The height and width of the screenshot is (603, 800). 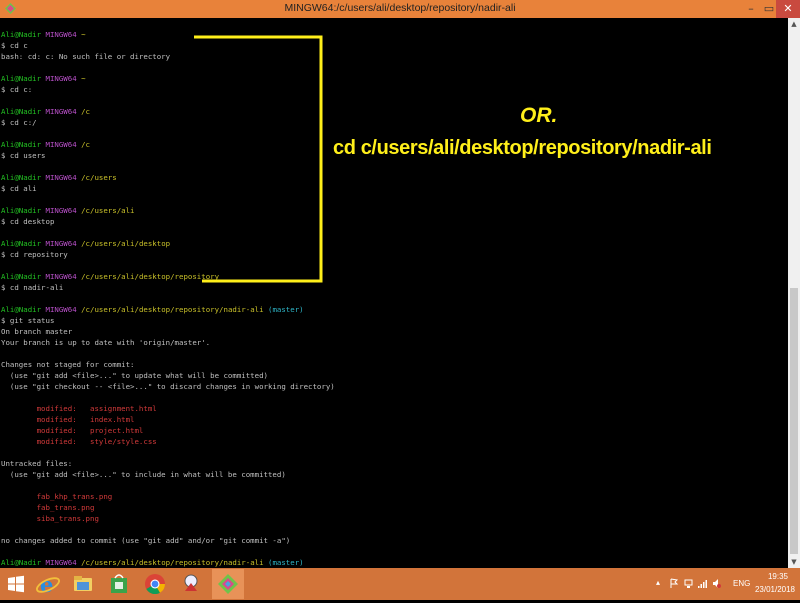 I want to click on modified-file-line: modified: style/style.css, so click(x=79, y=441).